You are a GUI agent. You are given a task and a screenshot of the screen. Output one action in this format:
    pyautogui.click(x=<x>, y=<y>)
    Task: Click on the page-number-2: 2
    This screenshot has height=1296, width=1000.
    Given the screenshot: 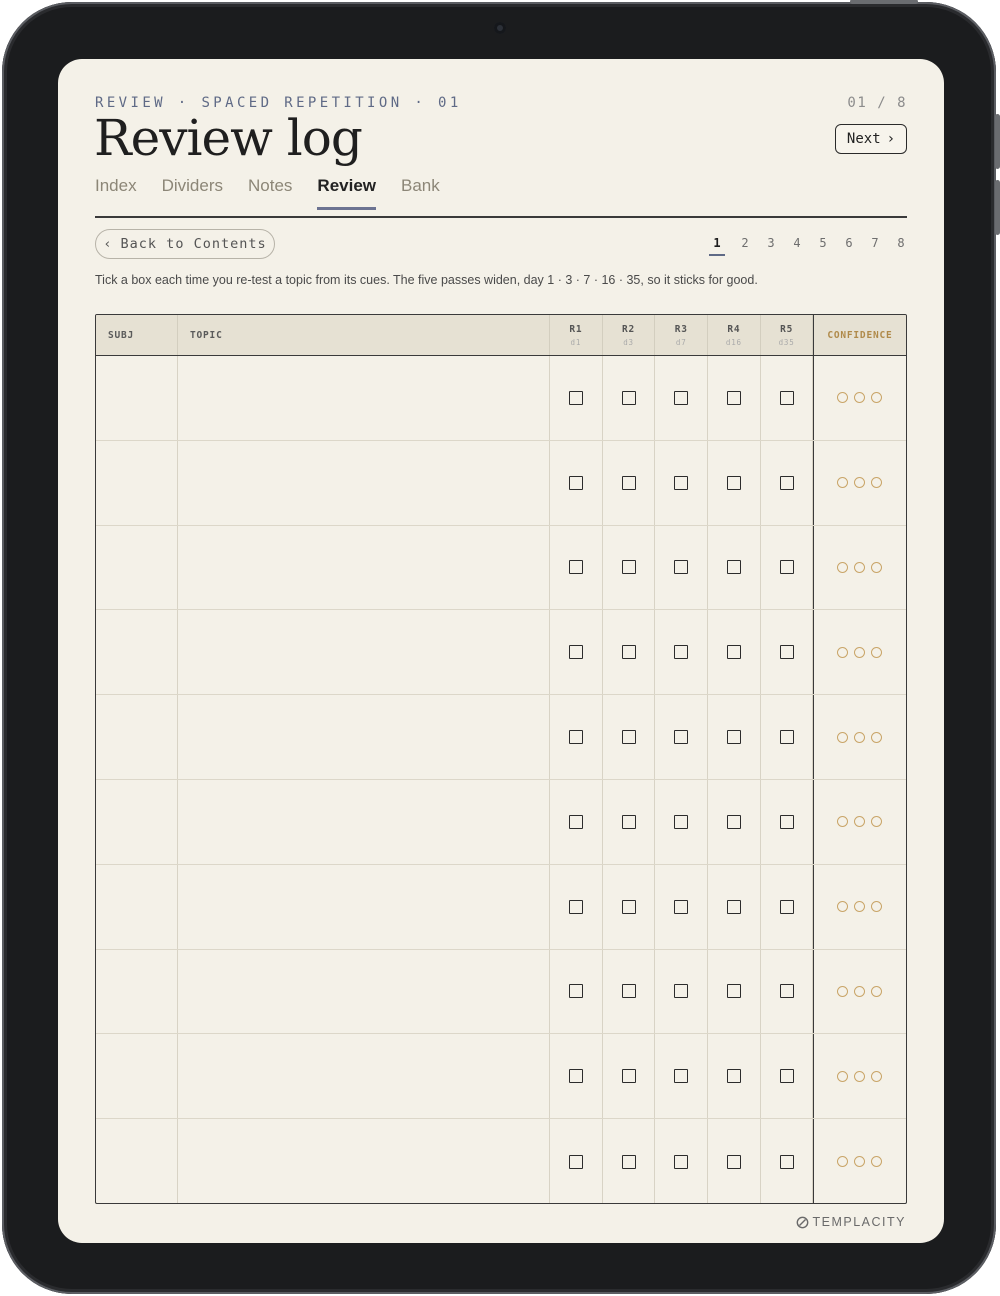 What is the action you would take?
    pyautogui.click(x=745, y=246)
    